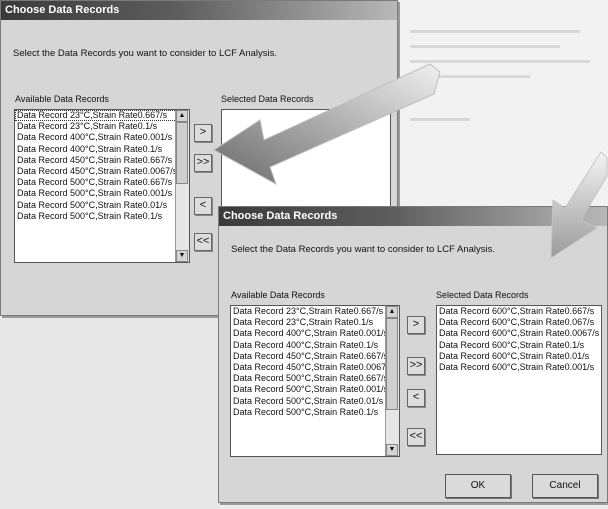 The height and width of the screenshot is (509, 608). What do you see at coordinates (519, 356) in the screenshot?
I see `list-item: Data Record 600°C,Strain Rate0.01/s` at bounding box center [519, 356].